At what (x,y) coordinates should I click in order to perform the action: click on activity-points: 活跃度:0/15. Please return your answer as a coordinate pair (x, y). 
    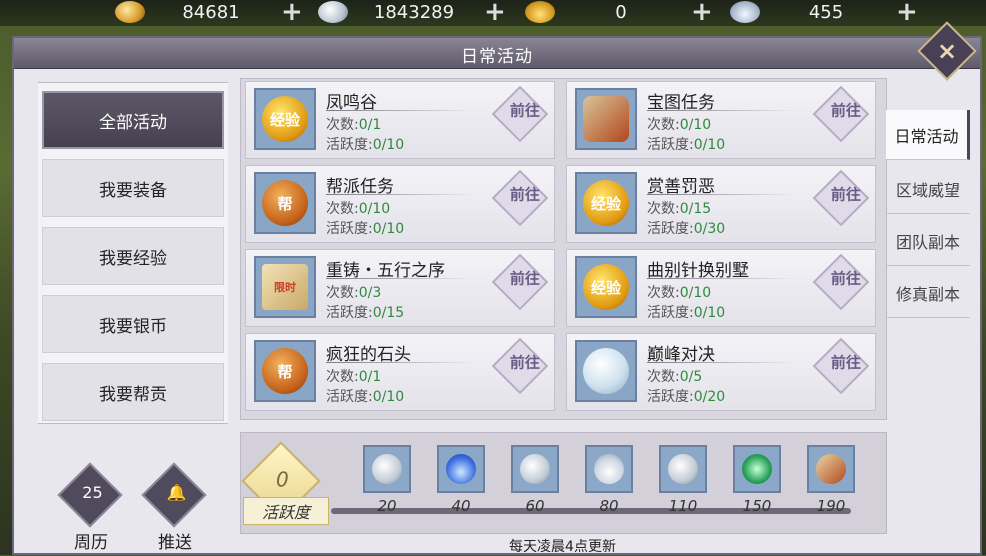
    Looking at the image, I should click on (365, 312).